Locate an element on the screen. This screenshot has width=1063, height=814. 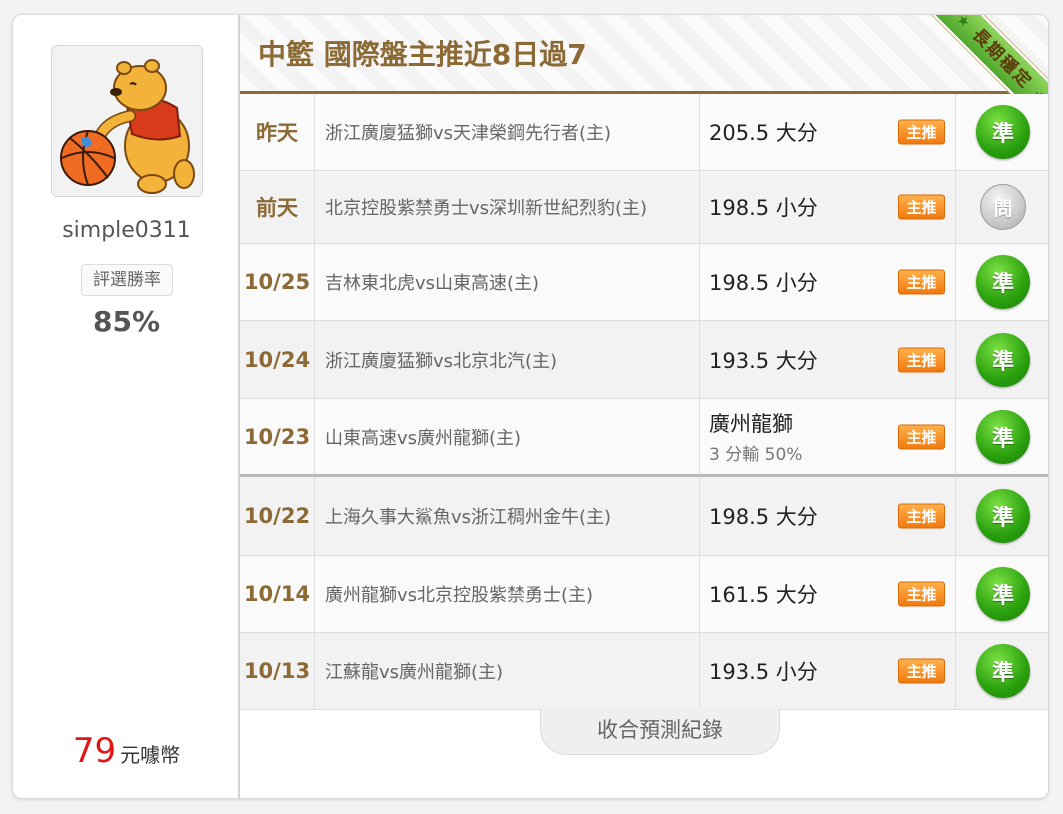
collapse-records-button: 收合預測紀錄 is located at coordinates (660, 732).